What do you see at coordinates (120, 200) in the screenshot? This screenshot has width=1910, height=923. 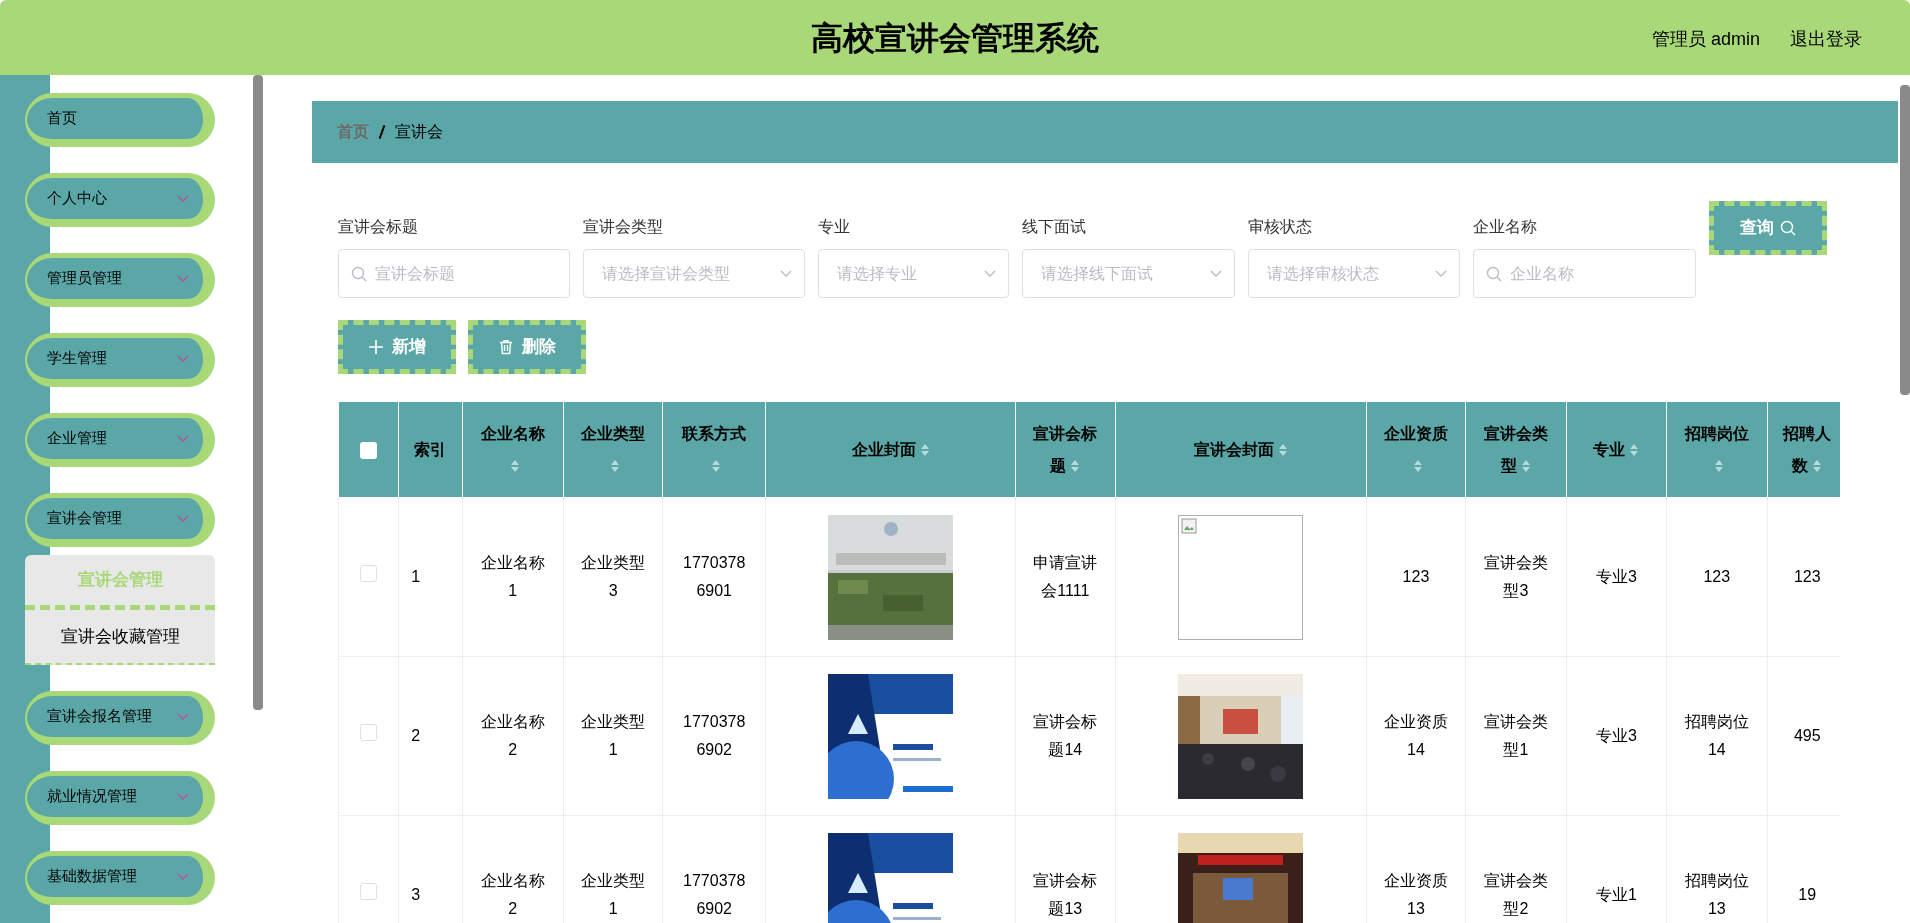 I see `menu-item: 个人中心` at bounding box center [120, 200].